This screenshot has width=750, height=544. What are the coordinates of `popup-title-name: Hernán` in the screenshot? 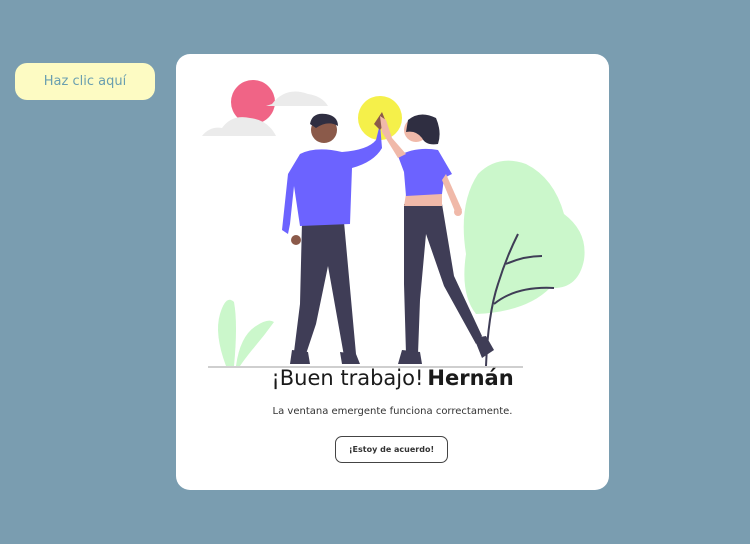 It's located at (470, 378).